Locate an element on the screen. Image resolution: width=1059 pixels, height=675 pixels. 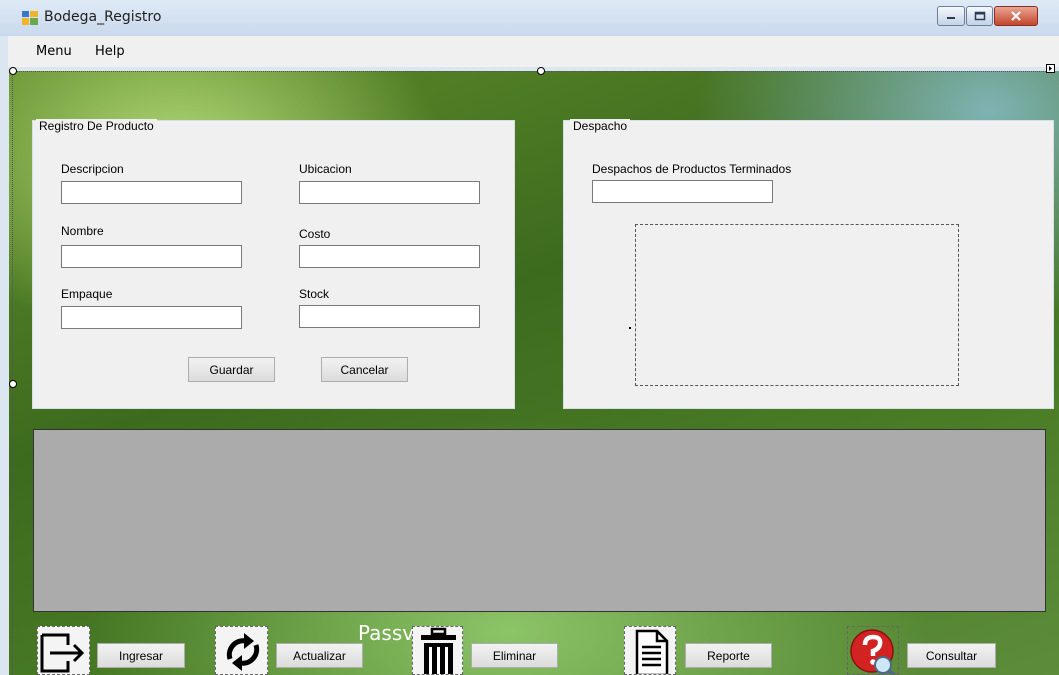
cancelar-button: Cancelar is located at coordinates (364, 369).